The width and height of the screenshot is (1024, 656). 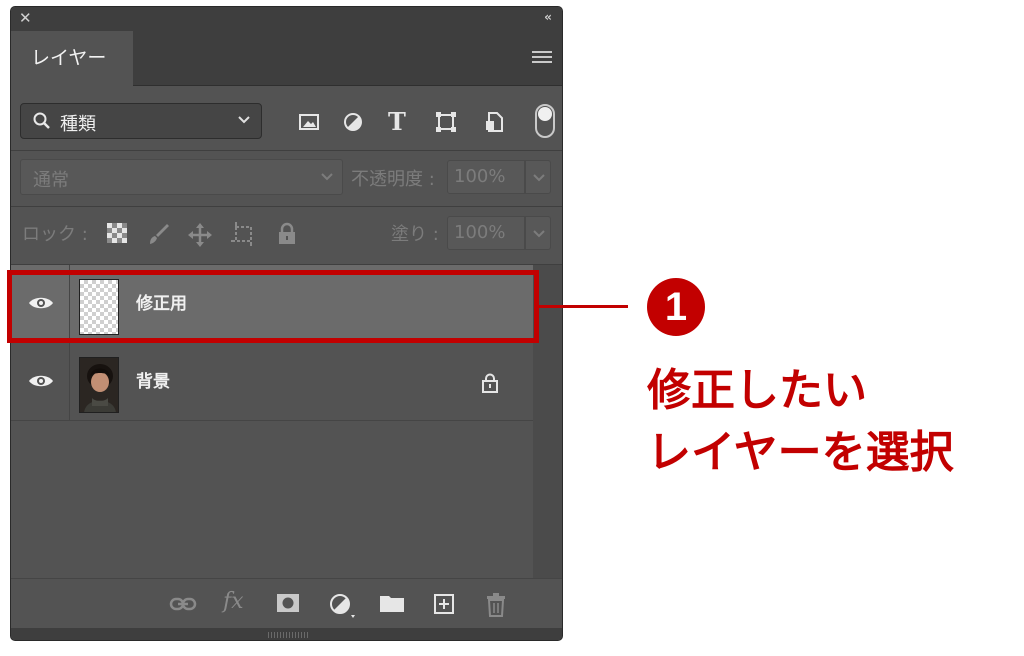 What do you see at coordinates (141, 121) in the screenshot?
I see `filter-kind-select: 種類` at bounding box center [141, 121].